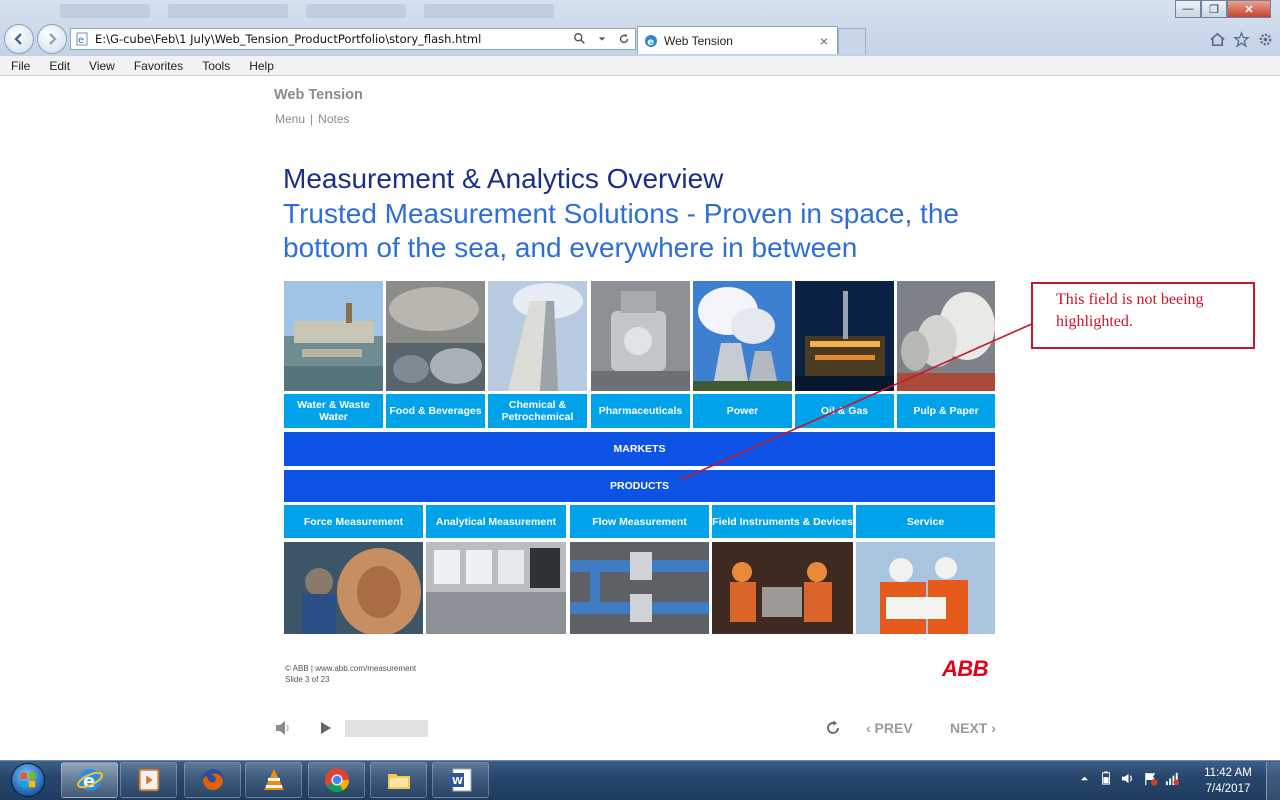  I want to click on pharma-equipment-photo, so click(640, 336).